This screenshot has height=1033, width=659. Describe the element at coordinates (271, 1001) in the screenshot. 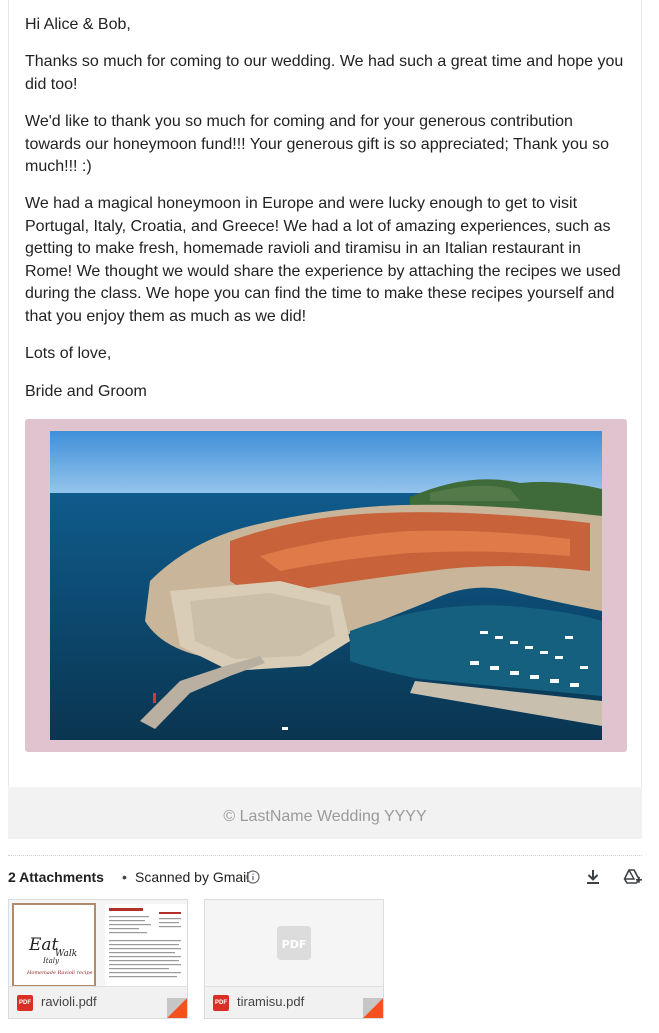

I see `attachment-filename: tiramisu.pdf` at that location.